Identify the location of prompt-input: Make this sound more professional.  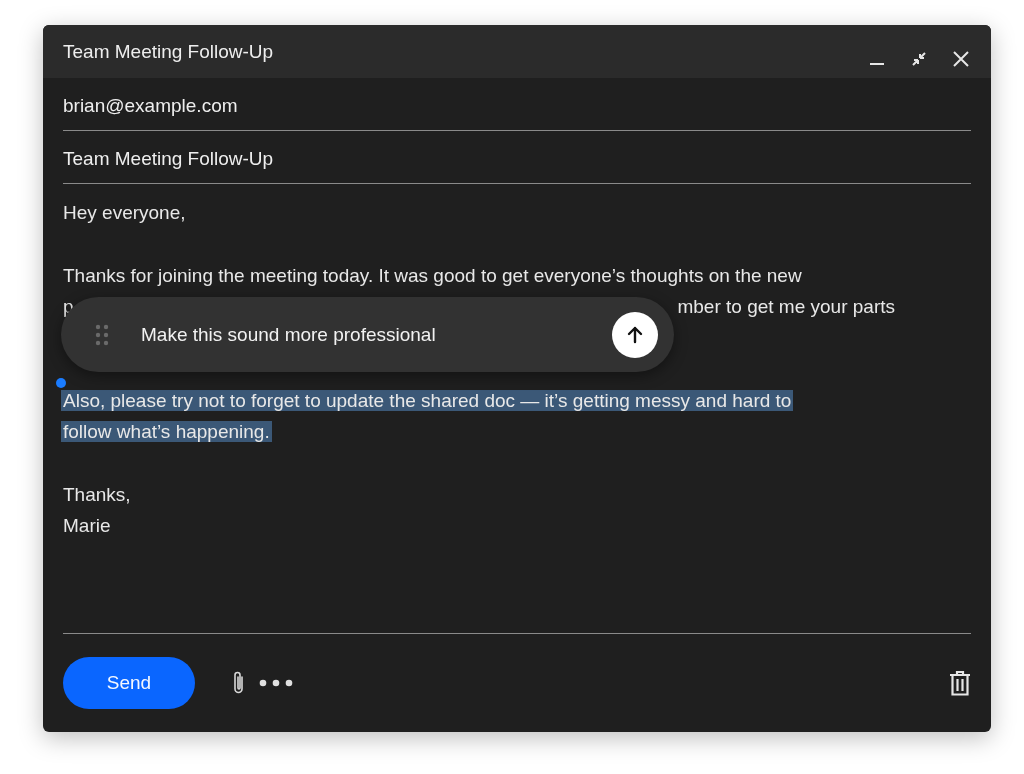
(376, 334).